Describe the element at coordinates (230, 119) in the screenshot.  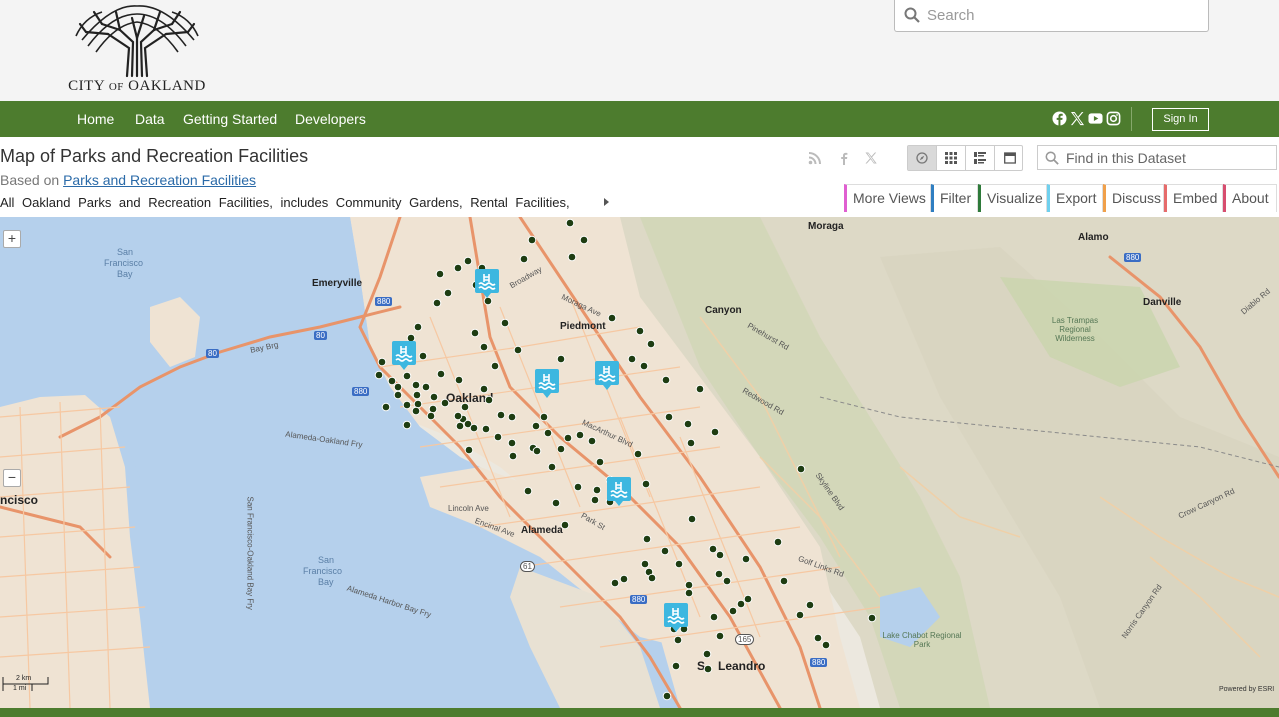
I see `nav-getting-started: Getting Started` at that location.